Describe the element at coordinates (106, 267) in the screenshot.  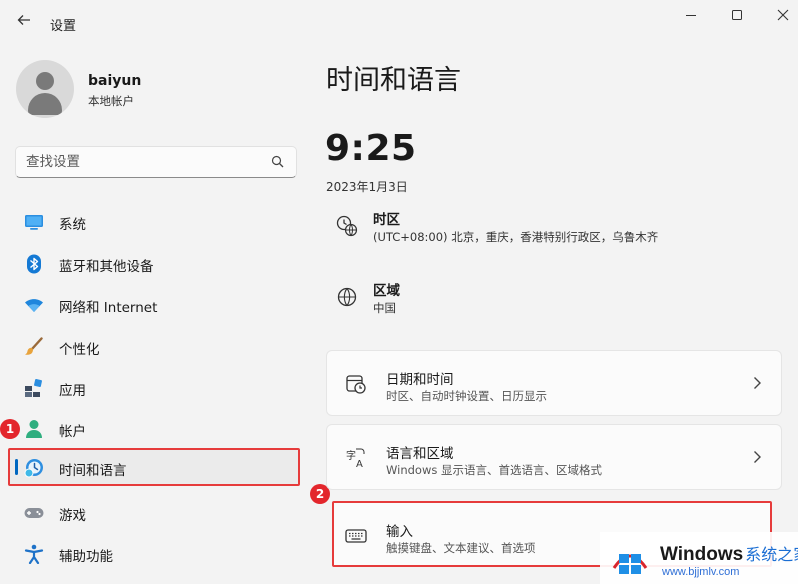
I see `sidebar-item-label: 蓝牙和其他设备` at that location.